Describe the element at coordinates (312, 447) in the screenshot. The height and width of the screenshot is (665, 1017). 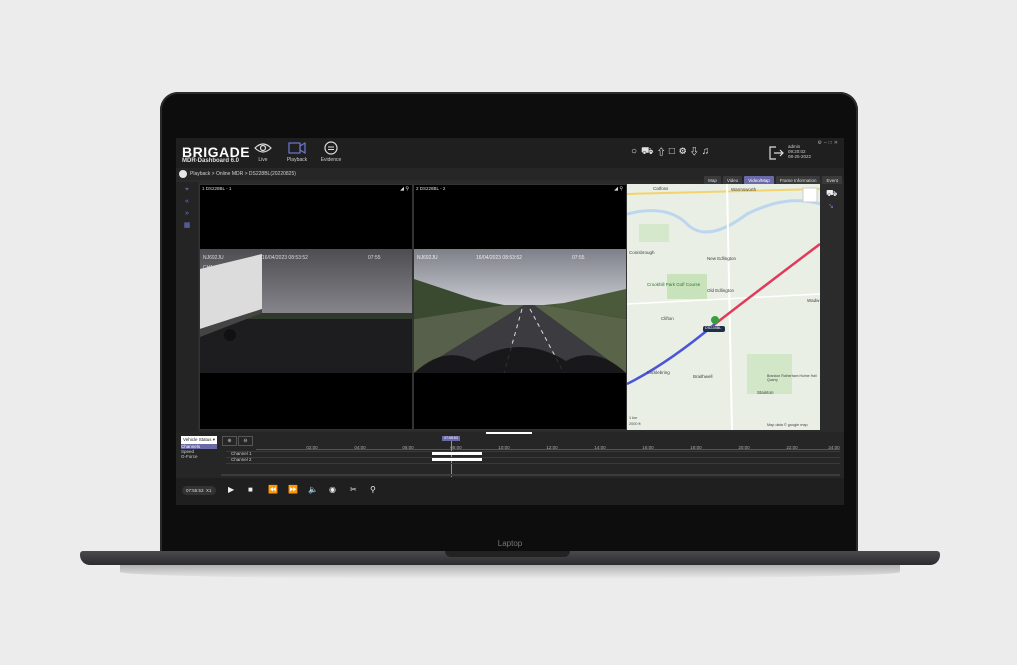
I see `tick-label: 02:00` at that location.